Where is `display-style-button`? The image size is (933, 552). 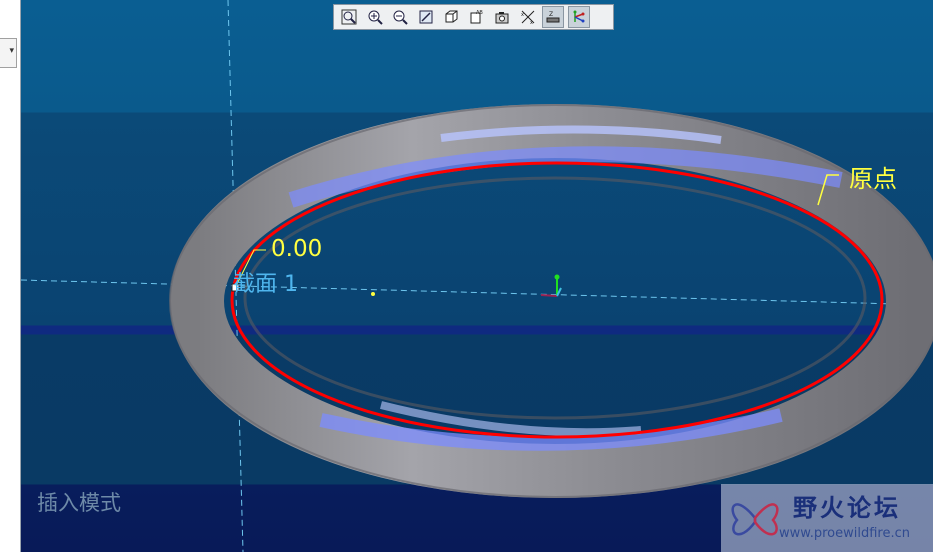
display-style-button is located at coordinates (451, 17).